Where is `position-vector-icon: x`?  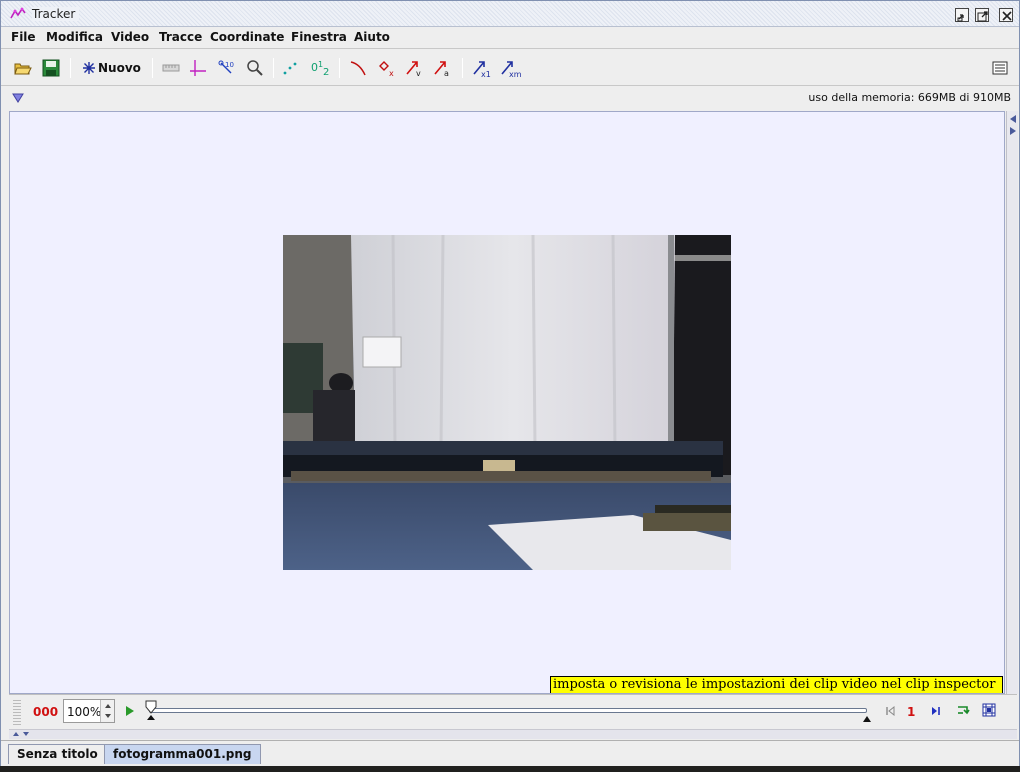 position-vector-icon: x is located at coordinates (386, 69).